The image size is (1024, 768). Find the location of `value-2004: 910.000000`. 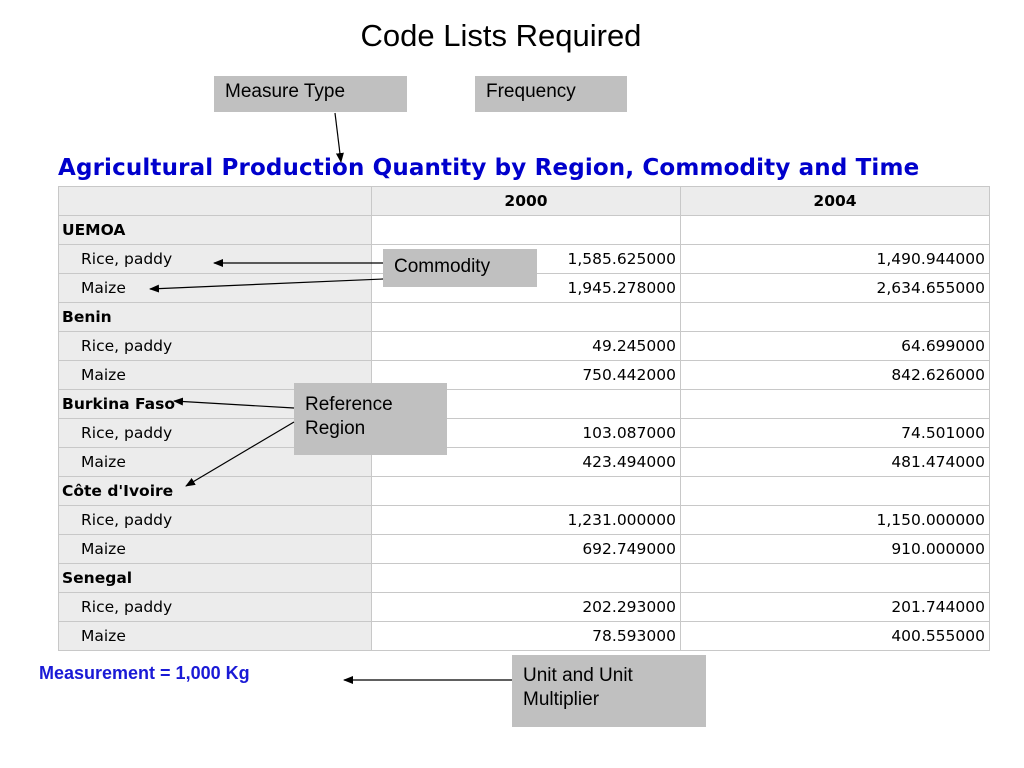

value-2004: 910.000000 is located at coordinates (835, 549).